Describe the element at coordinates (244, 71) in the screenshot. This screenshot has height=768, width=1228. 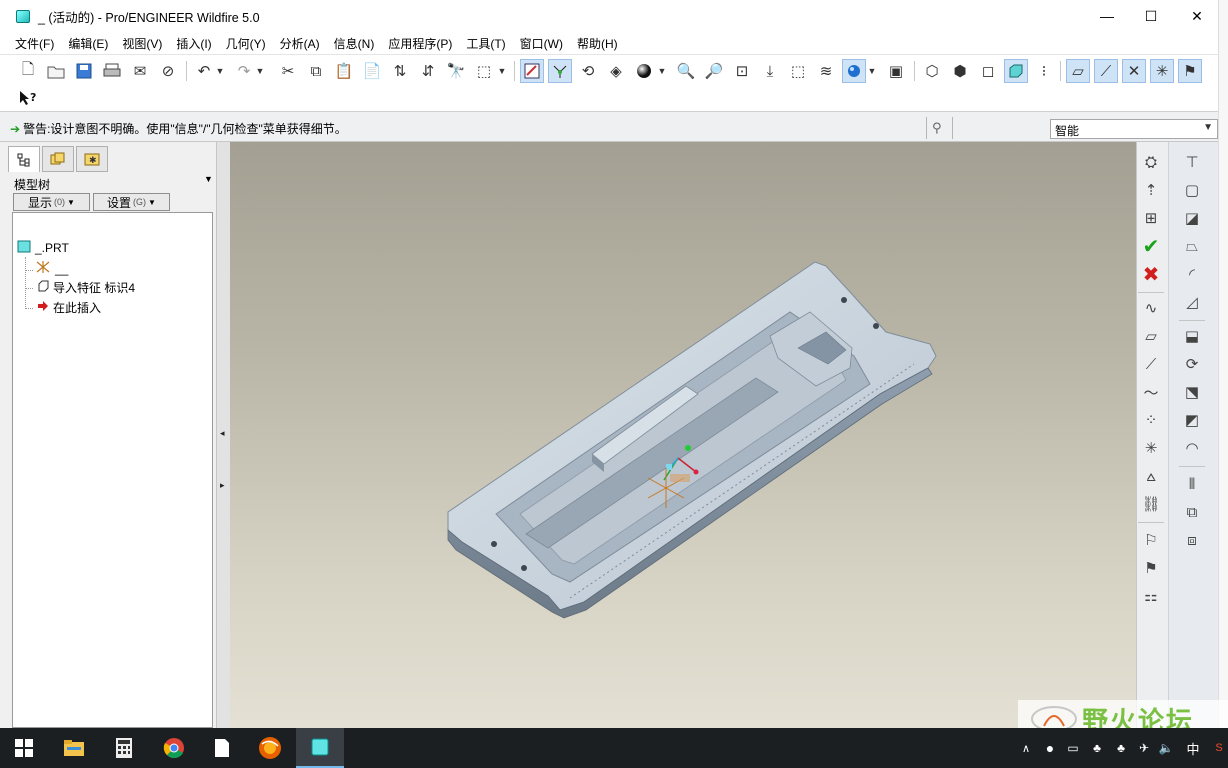
I see `redo-icon: ↷` at that location.